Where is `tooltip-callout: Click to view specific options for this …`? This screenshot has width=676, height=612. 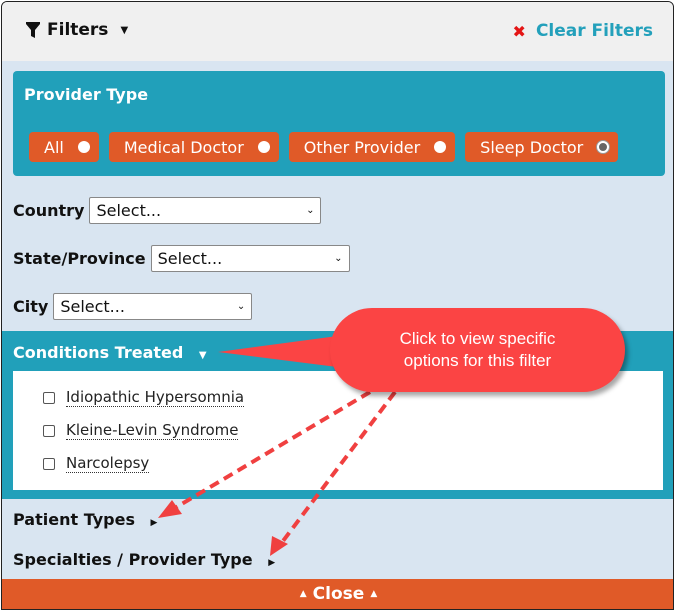
tooltip-callout: Click to view specific options for this … is located at coordinates (477, 350).